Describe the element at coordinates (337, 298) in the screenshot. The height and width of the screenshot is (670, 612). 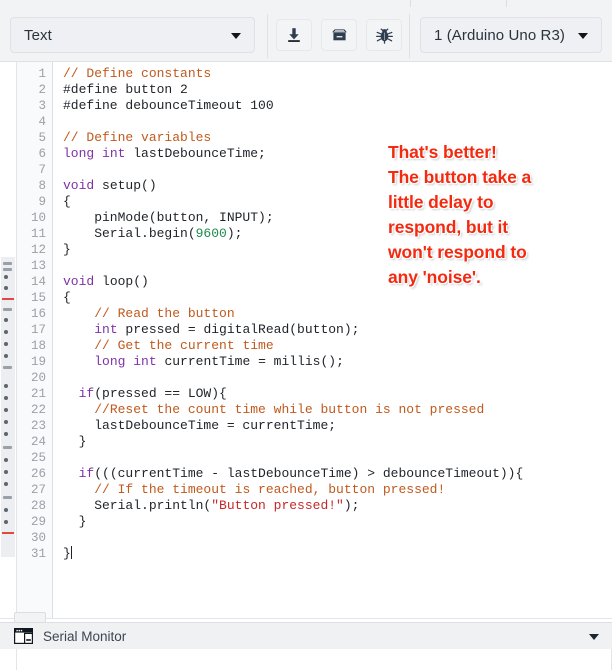
I see `code-line: {` at that location.